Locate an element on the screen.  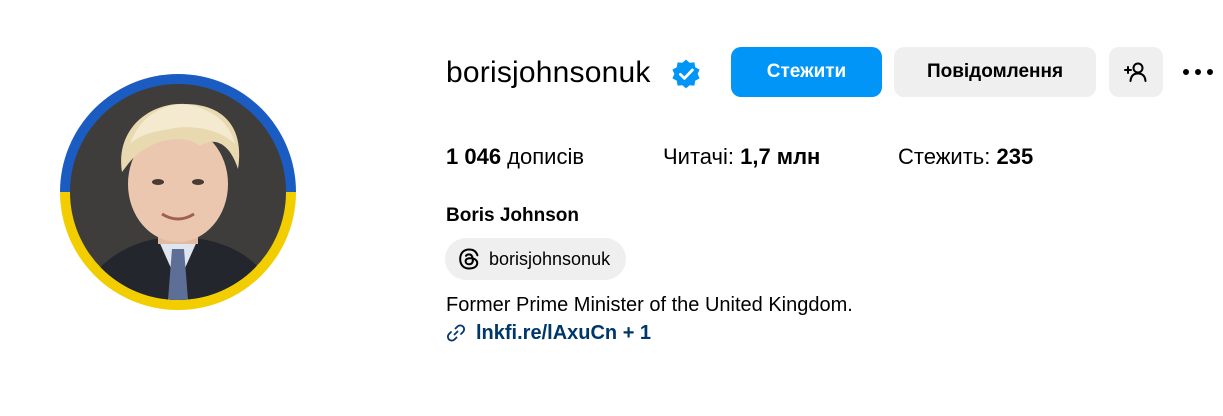
following-stat: Стежить: 235 is located at coordinates (965, 157).